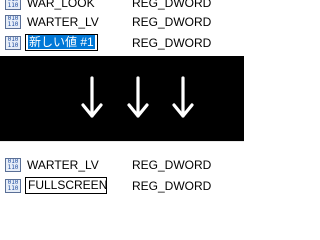 The height and width of the screenshot is (240, 320). What do you see at coordinates (122, 43) in the screenshot?
I see `list-item-editing: 010 110 新しい値 #1 REG_DWORD` at bounding box center [122, 43].